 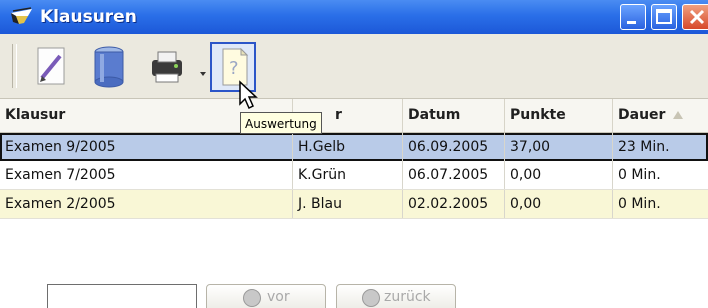 I want to click on cell-author: J. Blau, so click(x=348, y=204).